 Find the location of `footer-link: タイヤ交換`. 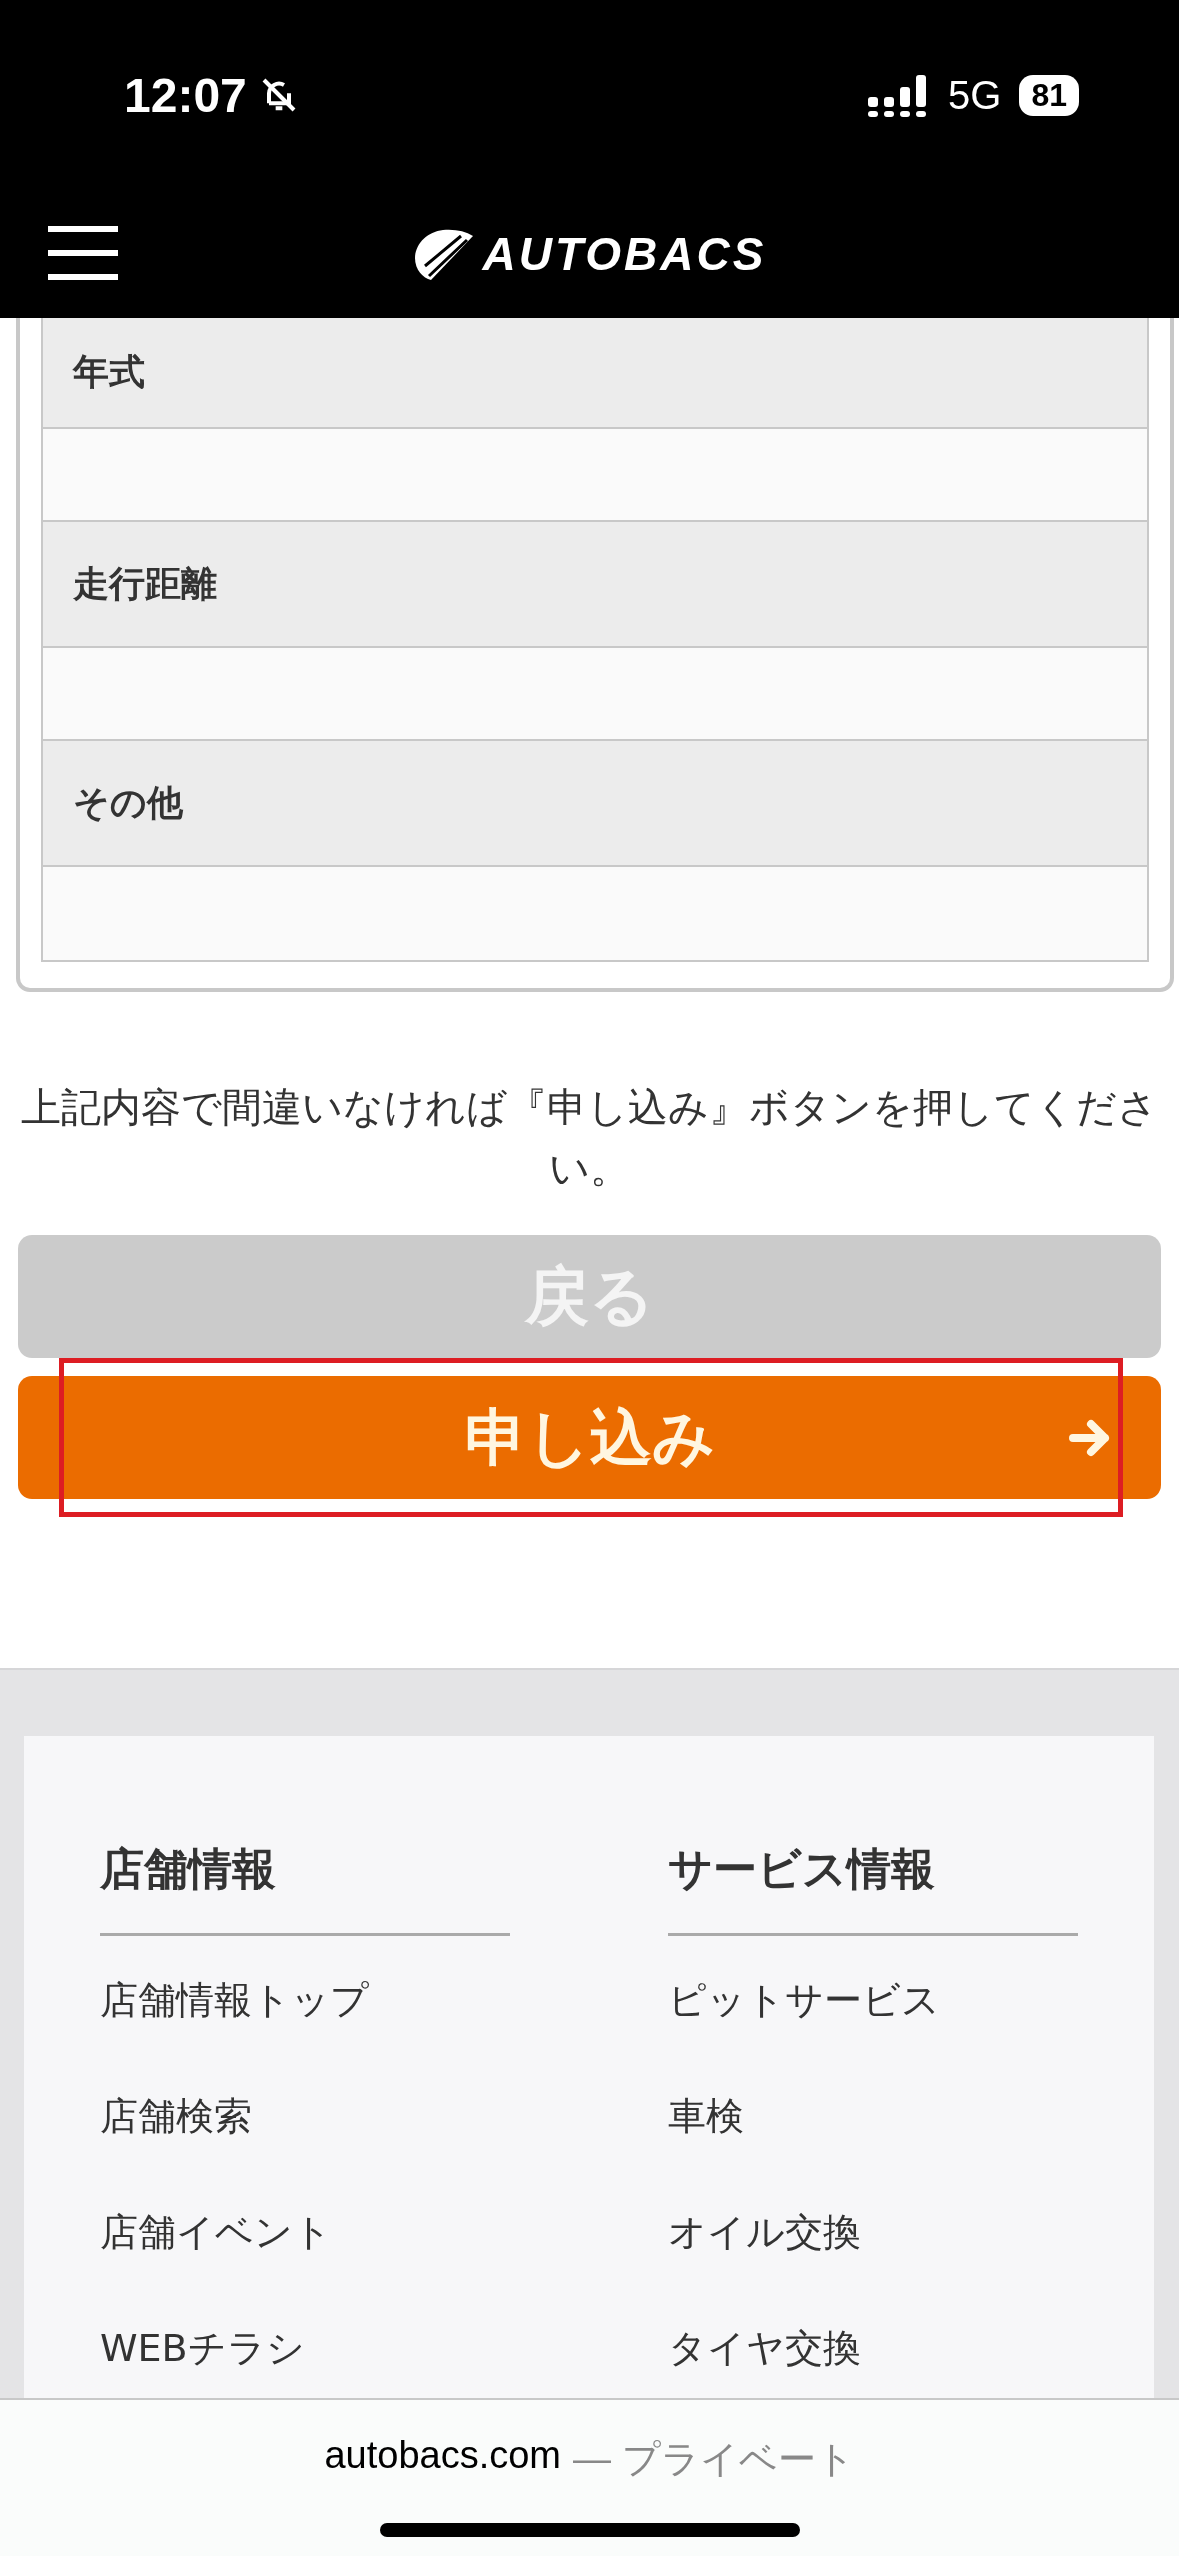

footer-link: タイヤ交換 is located at coordinates (911, 2348).